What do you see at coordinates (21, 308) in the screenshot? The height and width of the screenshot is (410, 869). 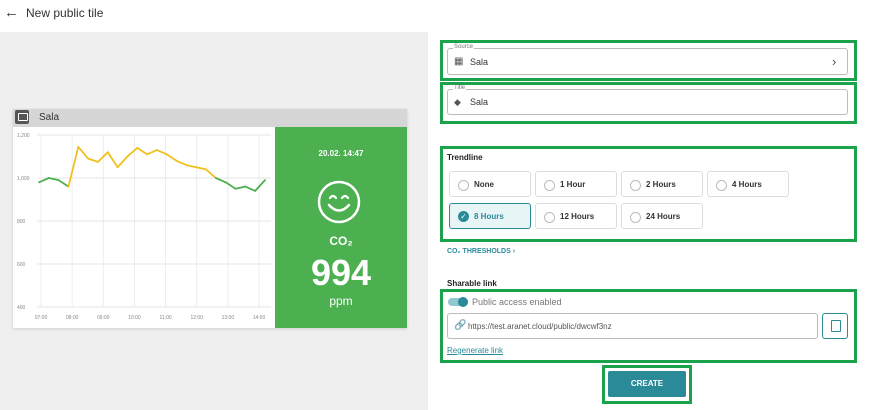 I see `y-tick-label: 400` at bounding box center [21, 308].